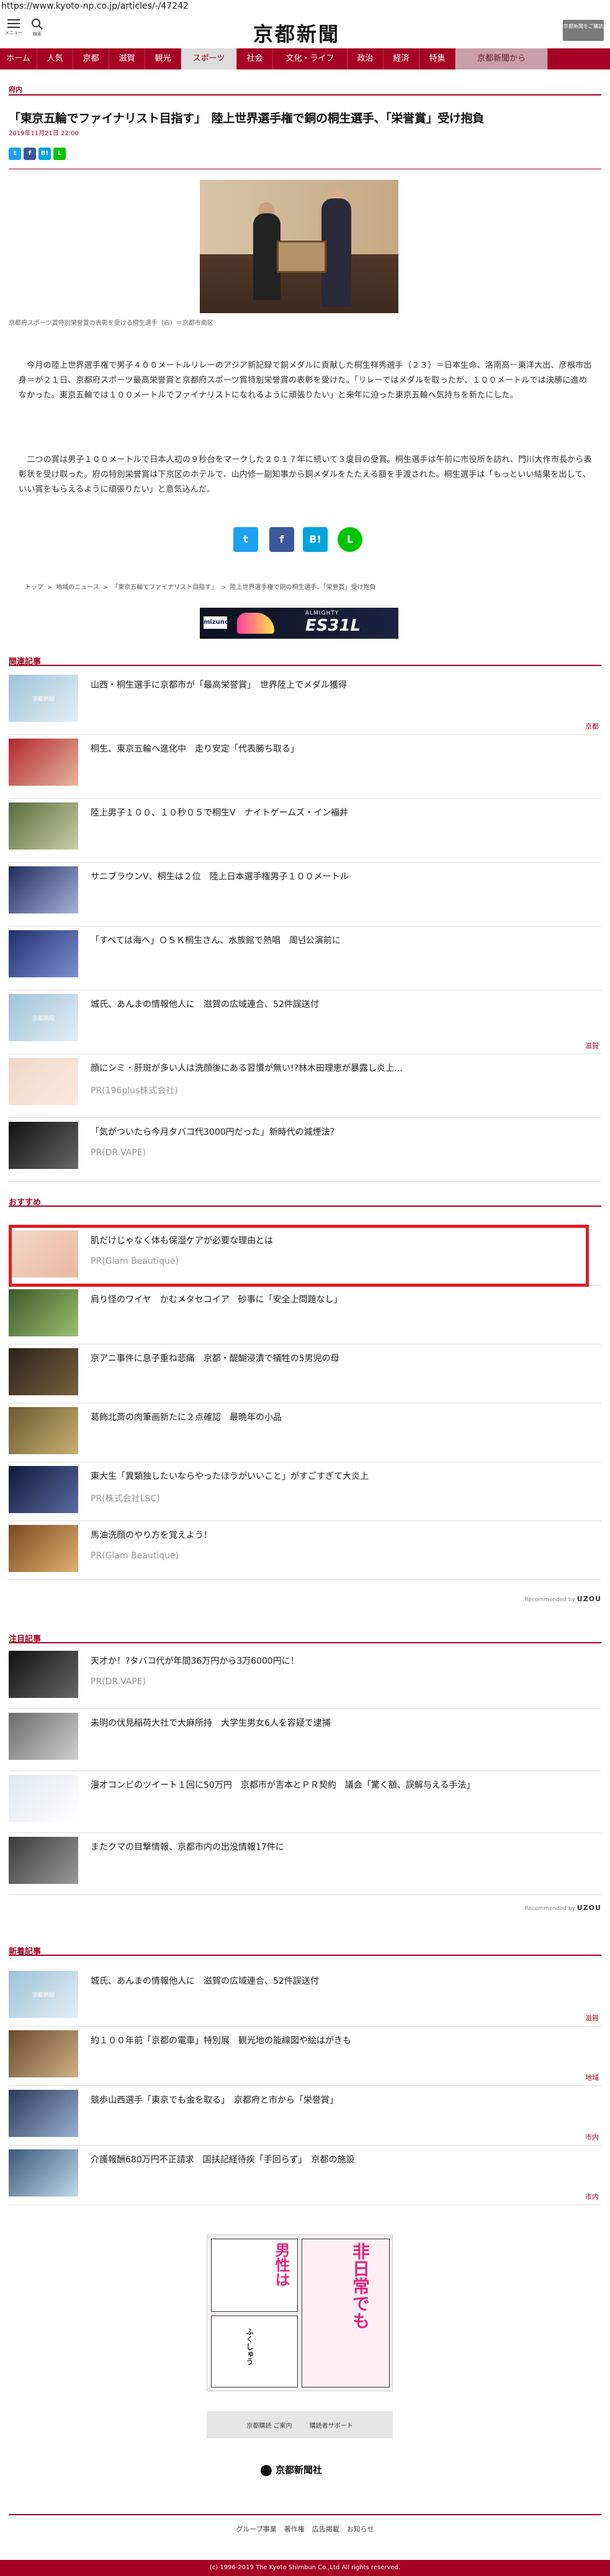 The width and height of the screenshot is (610, 2576). Describe the element at coordinates (230, 1476) in the screenshot. I see `item-title: 東大生「異類独したいならやったほうがいいこと」がすごすぎて大炎上` at that location.